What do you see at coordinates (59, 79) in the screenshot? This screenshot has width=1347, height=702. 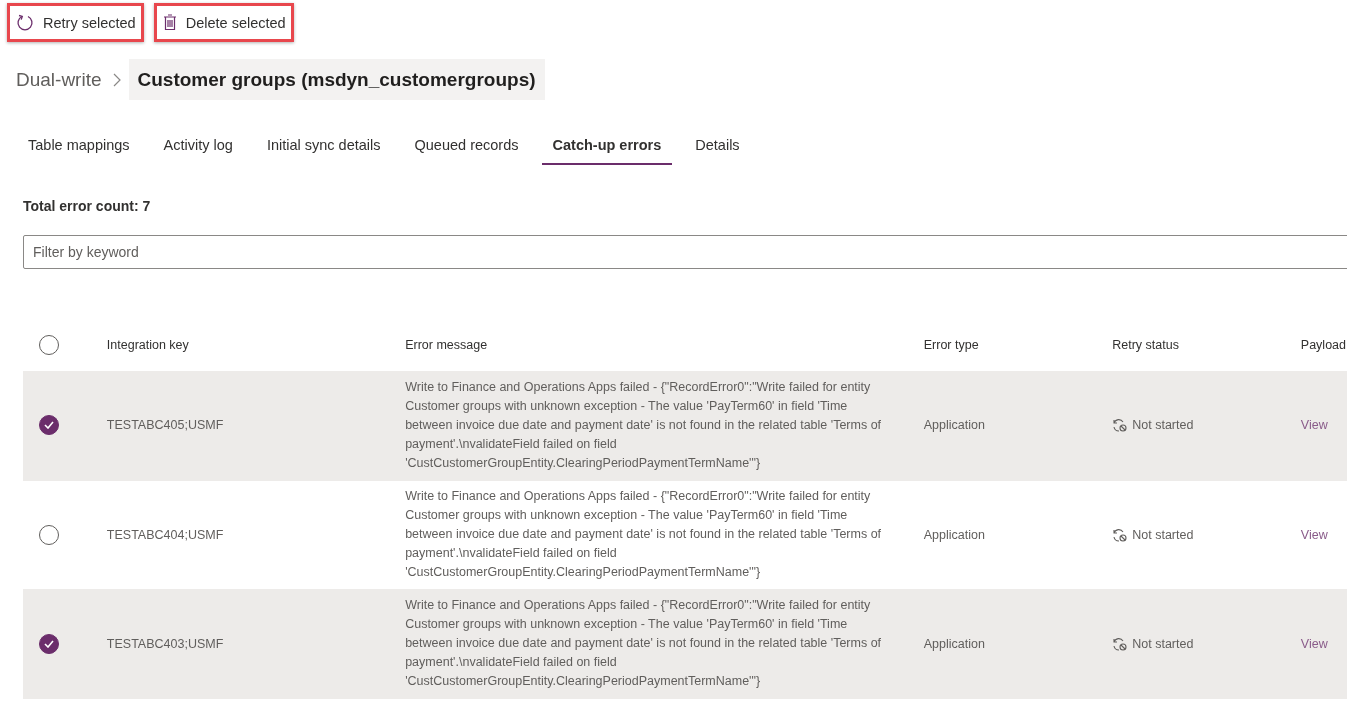 I see `breadcrumb-link: Dual-write` at bounding box center [59, 79].